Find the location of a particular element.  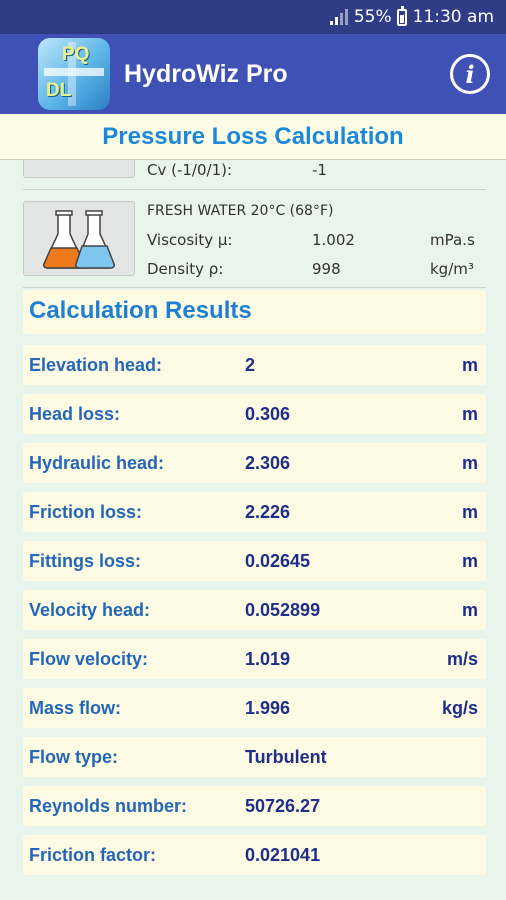

fluid-name: FRESH WATER 20°C (68°F) is located at coordinates (240, 211).